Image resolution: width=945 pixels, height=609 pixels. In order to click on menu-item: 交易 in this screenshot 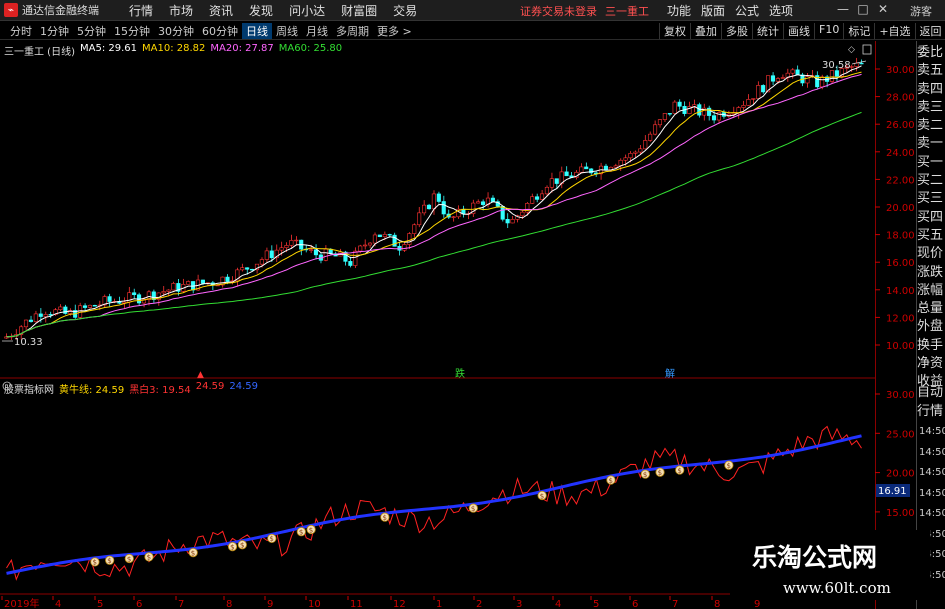, I will do `click(405, 10)`.